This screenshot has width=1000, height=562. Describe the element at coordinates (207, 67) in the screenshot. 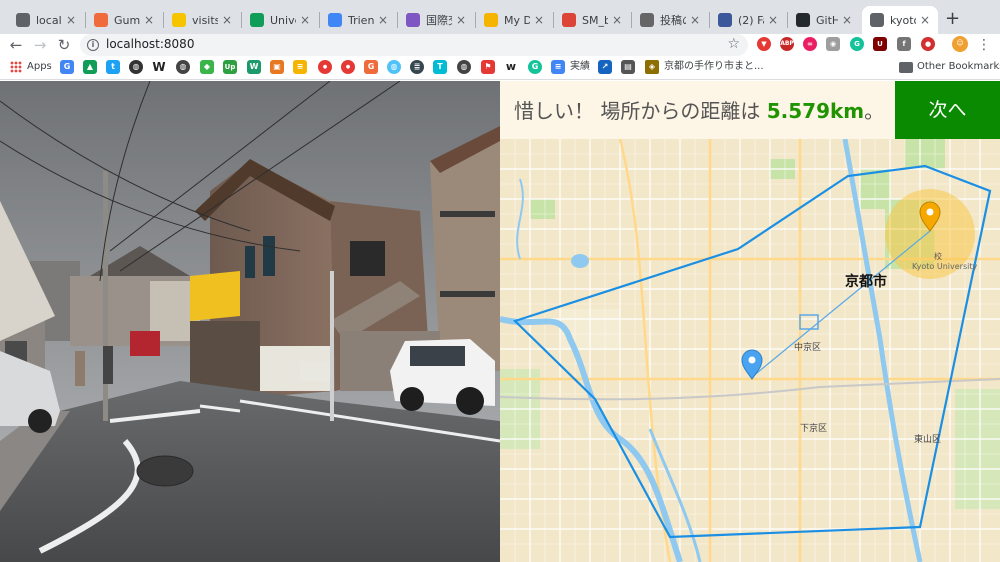

I see `feedly-icon: ◆` at that location.